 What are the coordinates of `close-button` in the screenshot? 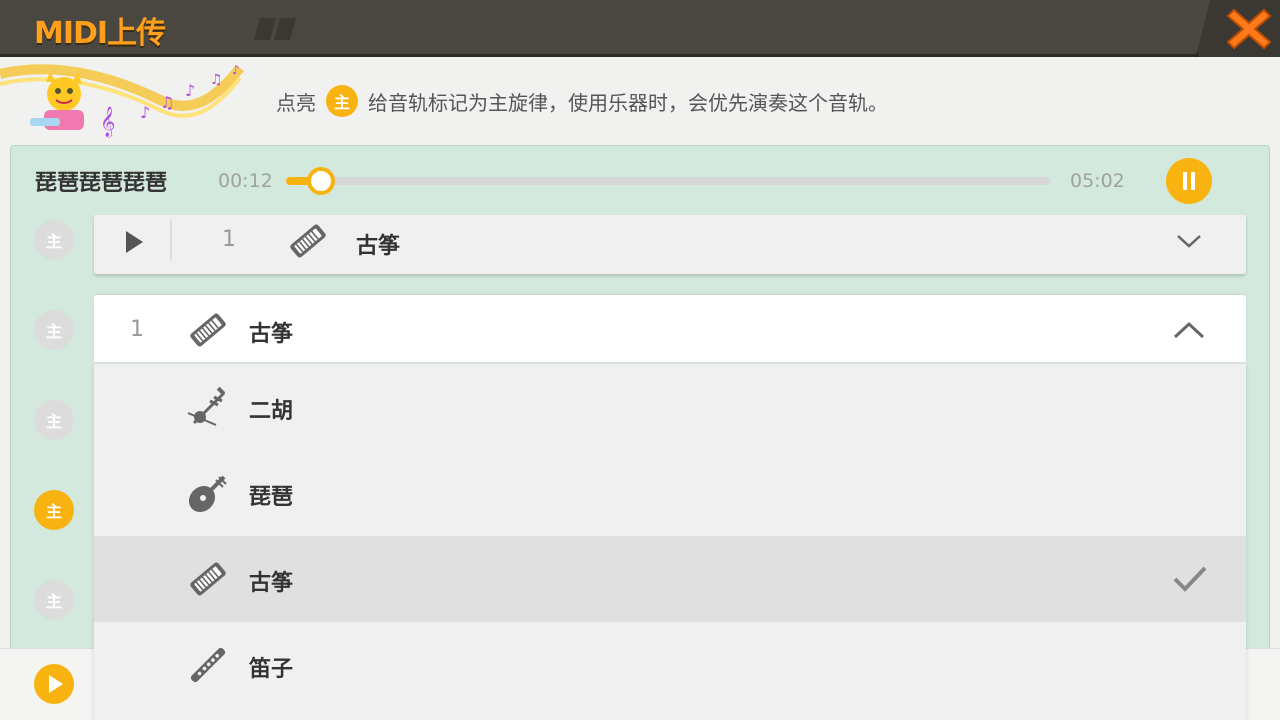 It's located at (1238, 28).